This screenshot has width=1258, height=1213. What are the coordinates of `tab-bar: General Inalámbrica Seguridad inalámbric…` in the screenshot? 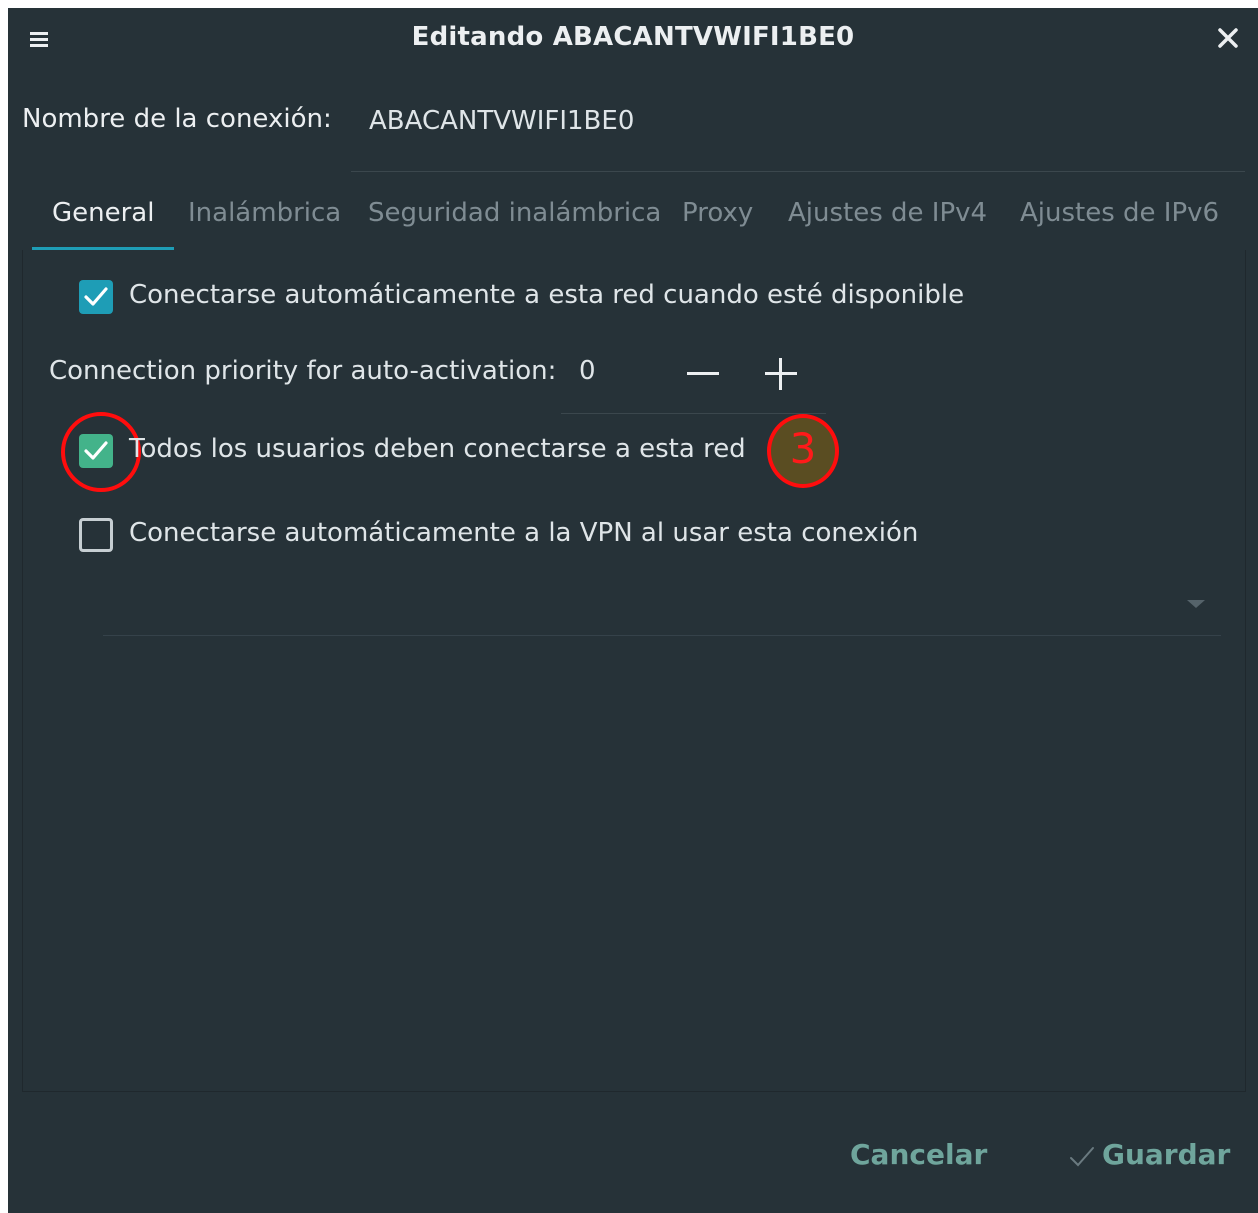 It's located at (645, 221).